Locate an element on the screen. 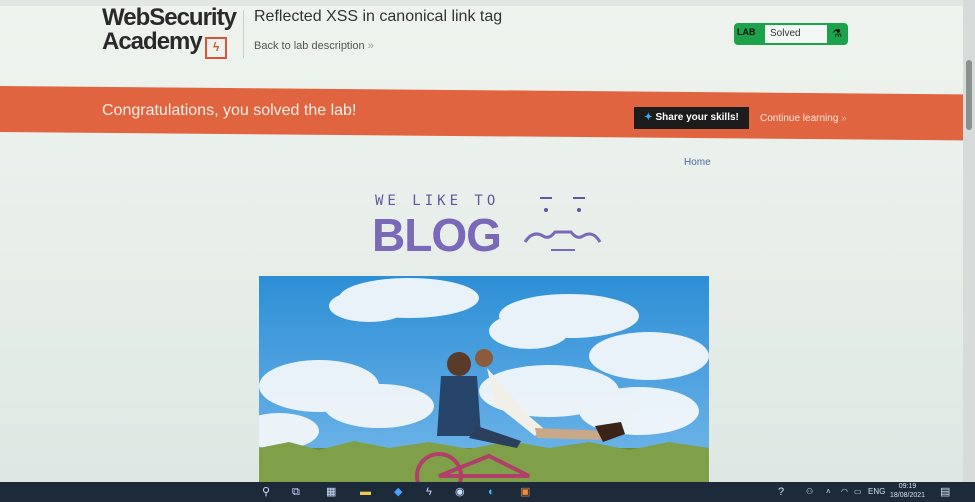 The height and width of the screenshot is (502, 975). lab-status-value: Solved is located at coordinates (796, 34).